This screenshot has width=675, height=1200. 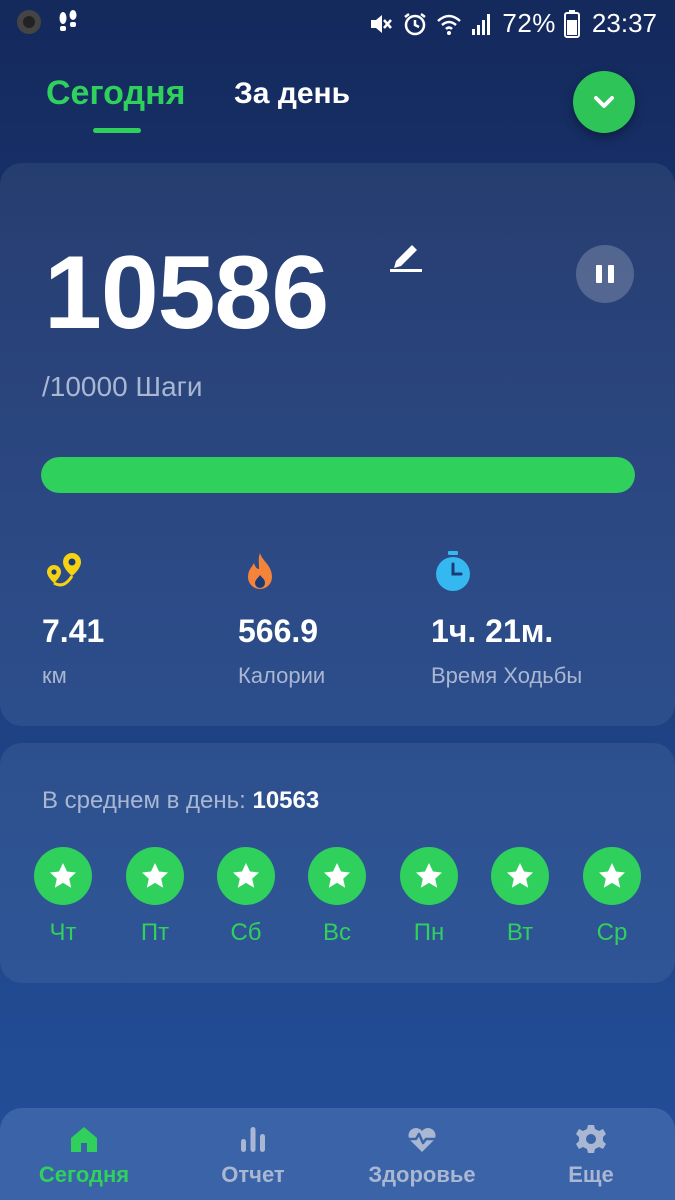 I want to click on tab-today: Сегодня, so click(x=115, y=93).